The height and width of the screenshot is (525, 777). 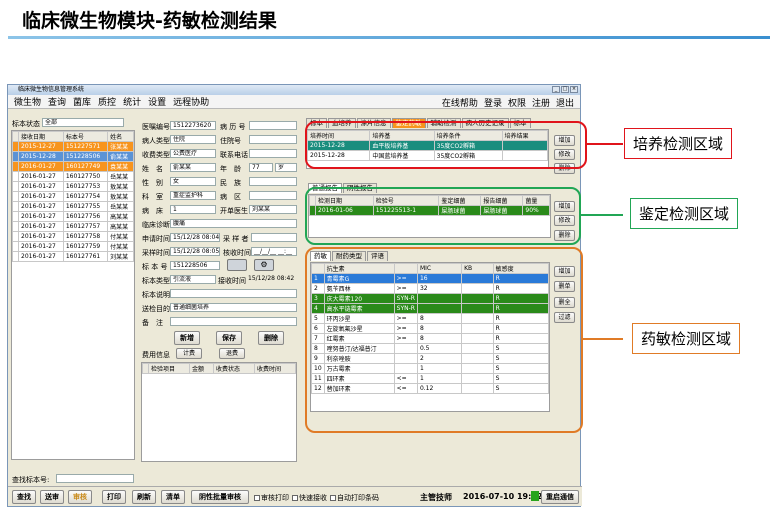 What do you see at coordinates (443, 216) in the screenshot?
I see `ident-highlight` at bounding box center [443, 216].